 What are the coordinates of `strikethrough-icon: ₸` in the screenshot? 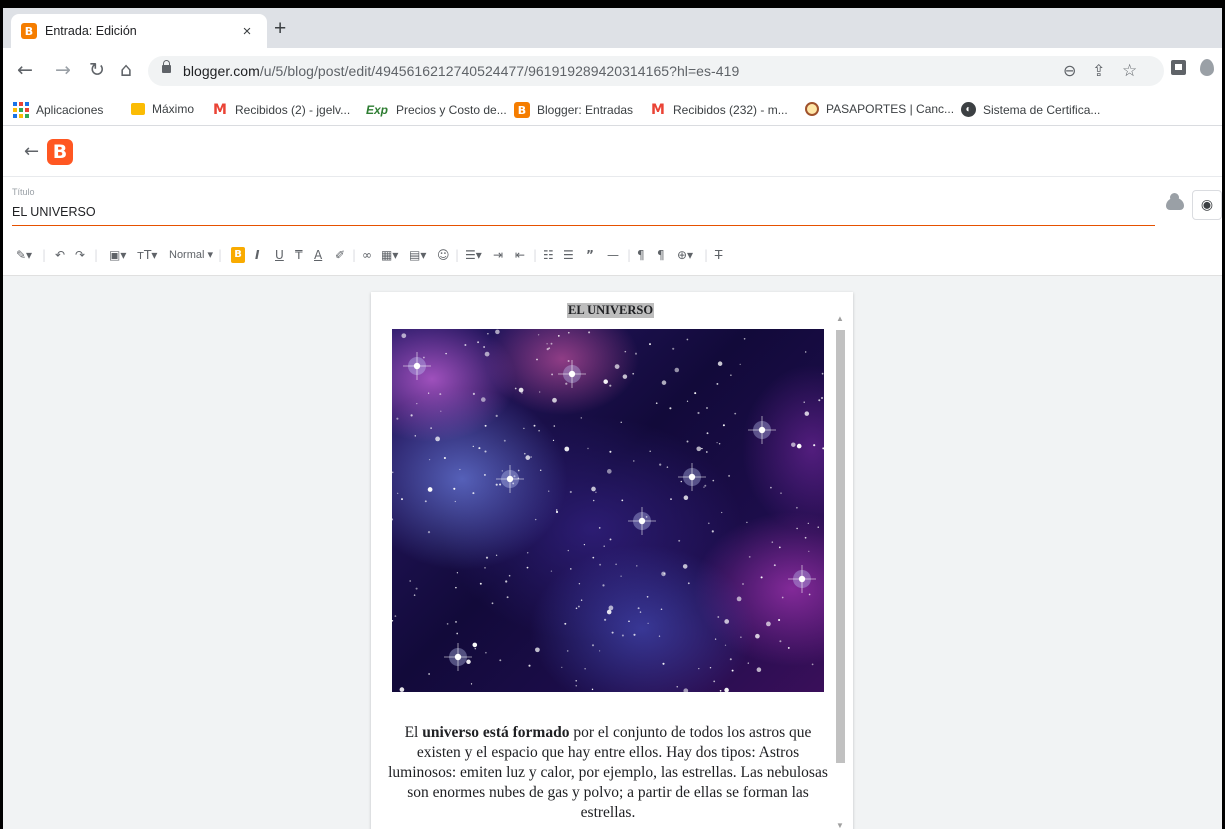 It's located at (299, 255).